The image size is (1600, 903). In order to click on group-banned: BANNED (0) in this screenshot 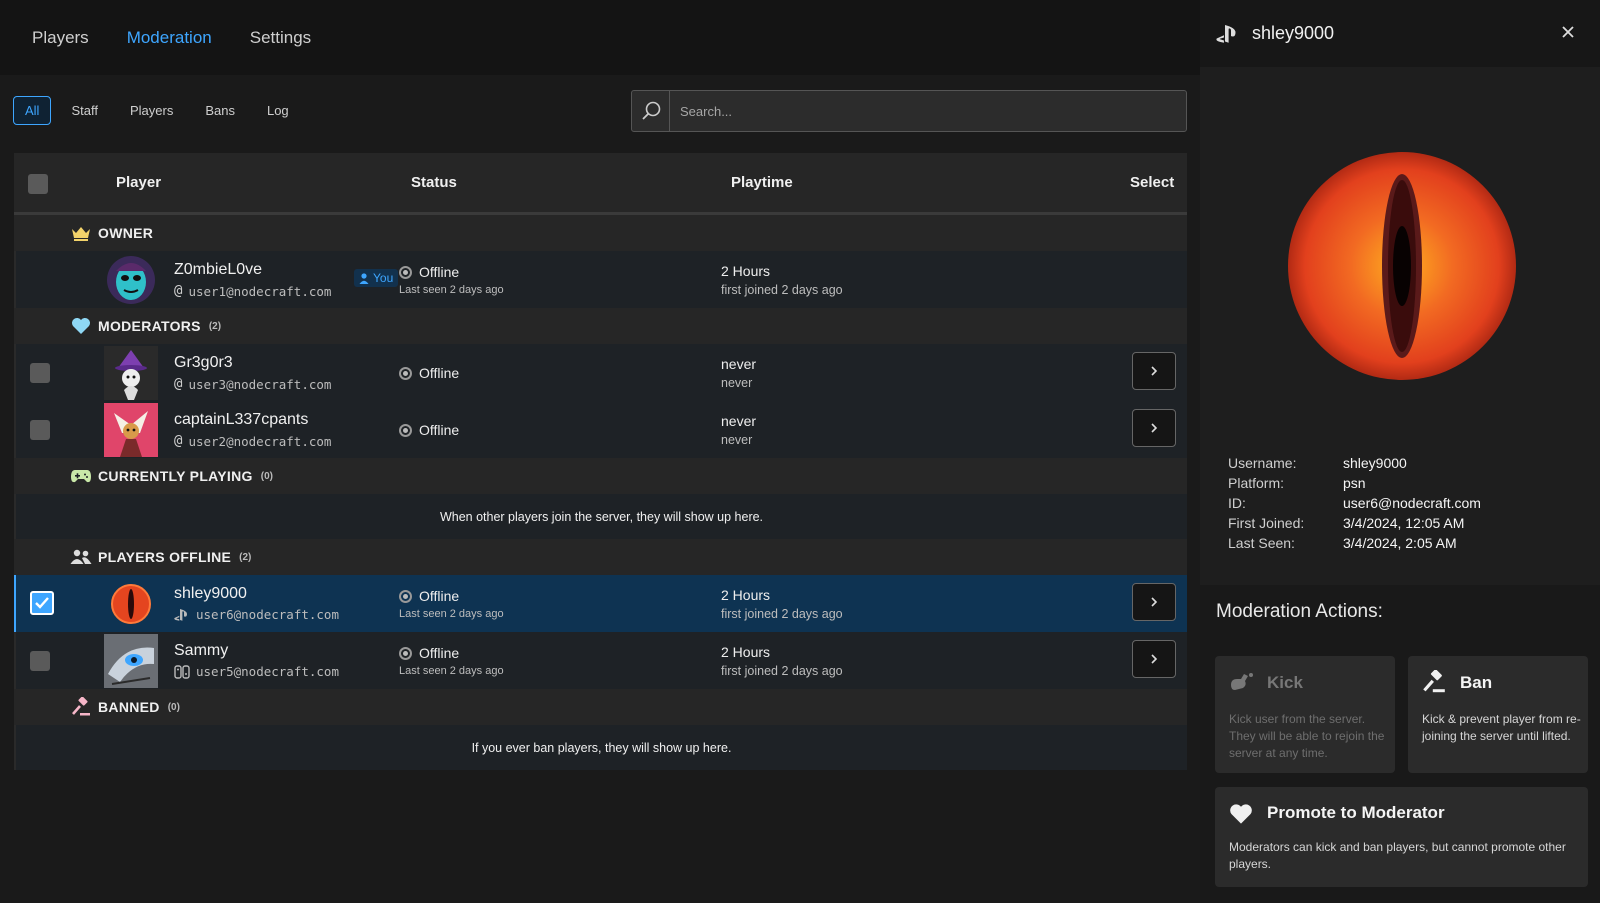, I will do `click(600, 707)`.